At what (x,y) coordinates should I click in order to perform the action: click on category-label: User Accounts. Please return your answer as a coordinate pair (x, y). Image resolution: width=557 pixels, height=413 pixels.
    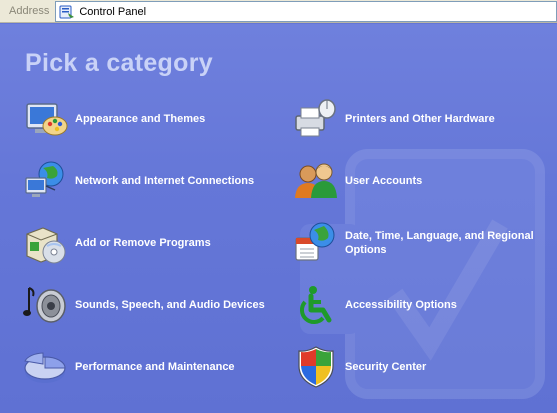
    Looking at the image, I should click on (384, 181).